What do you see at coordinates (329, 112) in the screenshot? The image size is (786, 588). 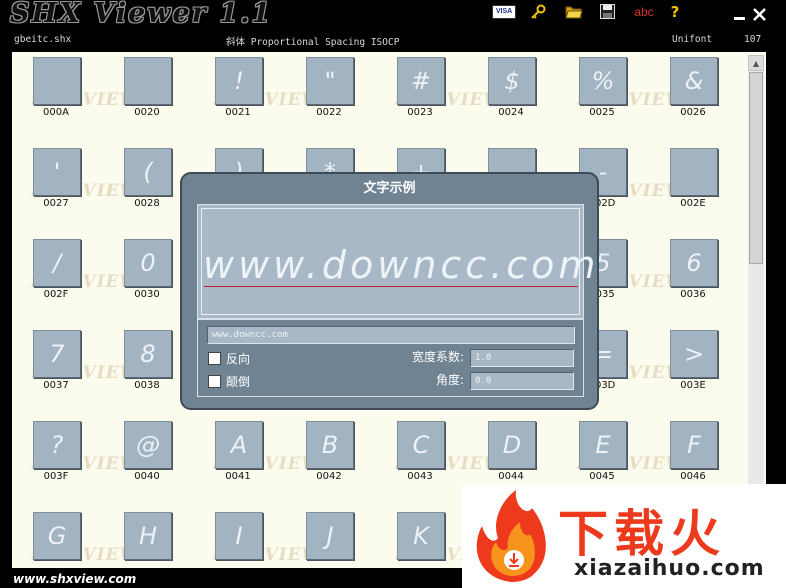 I see `glyph-code: 0022` at bounding box center [329, 112].